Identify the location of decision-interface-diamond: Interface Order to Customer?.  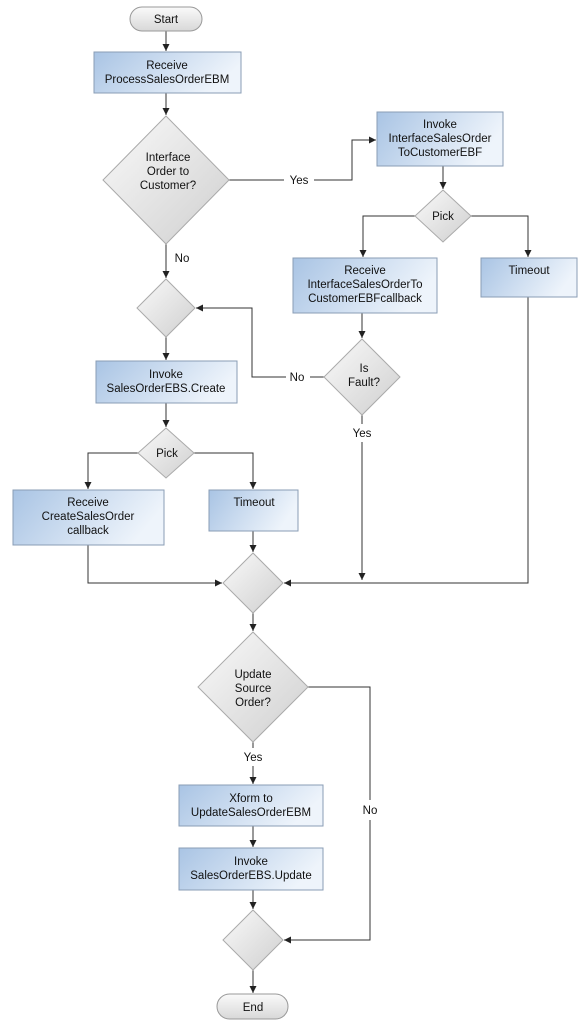
(166, 180).